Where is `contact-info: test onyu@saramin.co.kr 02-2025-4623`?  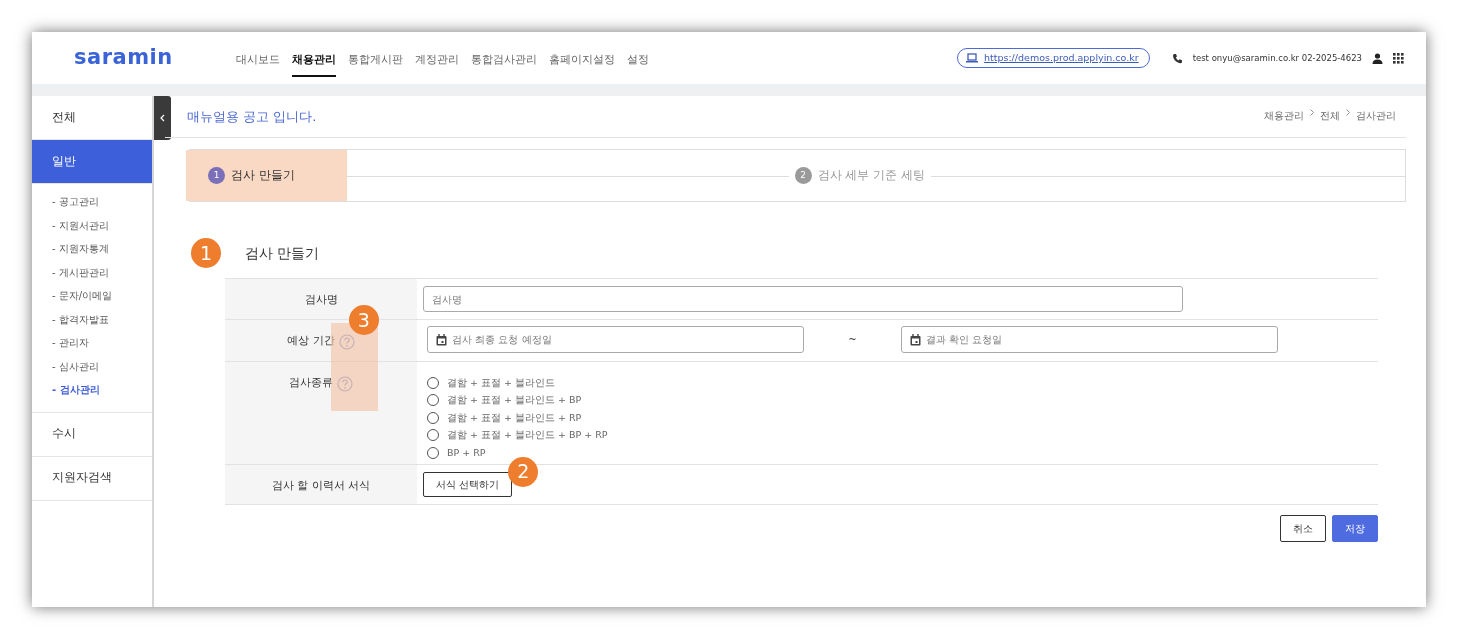
contact-info: test onyu@saramin.co.kr 02-2025-4623 is located at coordinates (1277, 58).